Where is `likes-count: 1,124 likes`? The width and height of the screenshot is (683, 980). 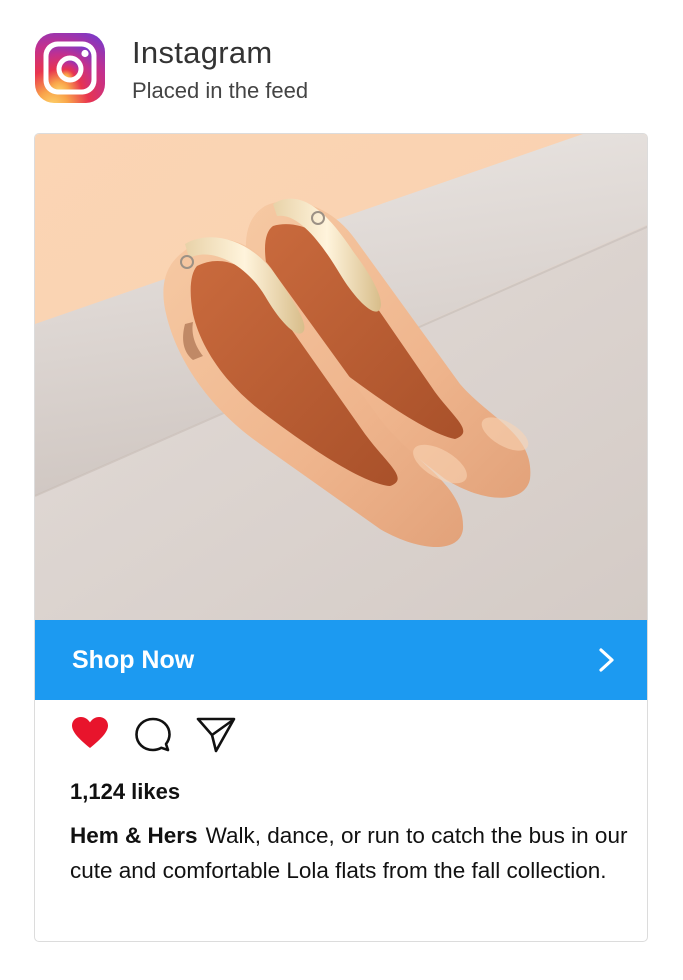
likes-count: 1,124 likes is located at coordinates (125, 791).